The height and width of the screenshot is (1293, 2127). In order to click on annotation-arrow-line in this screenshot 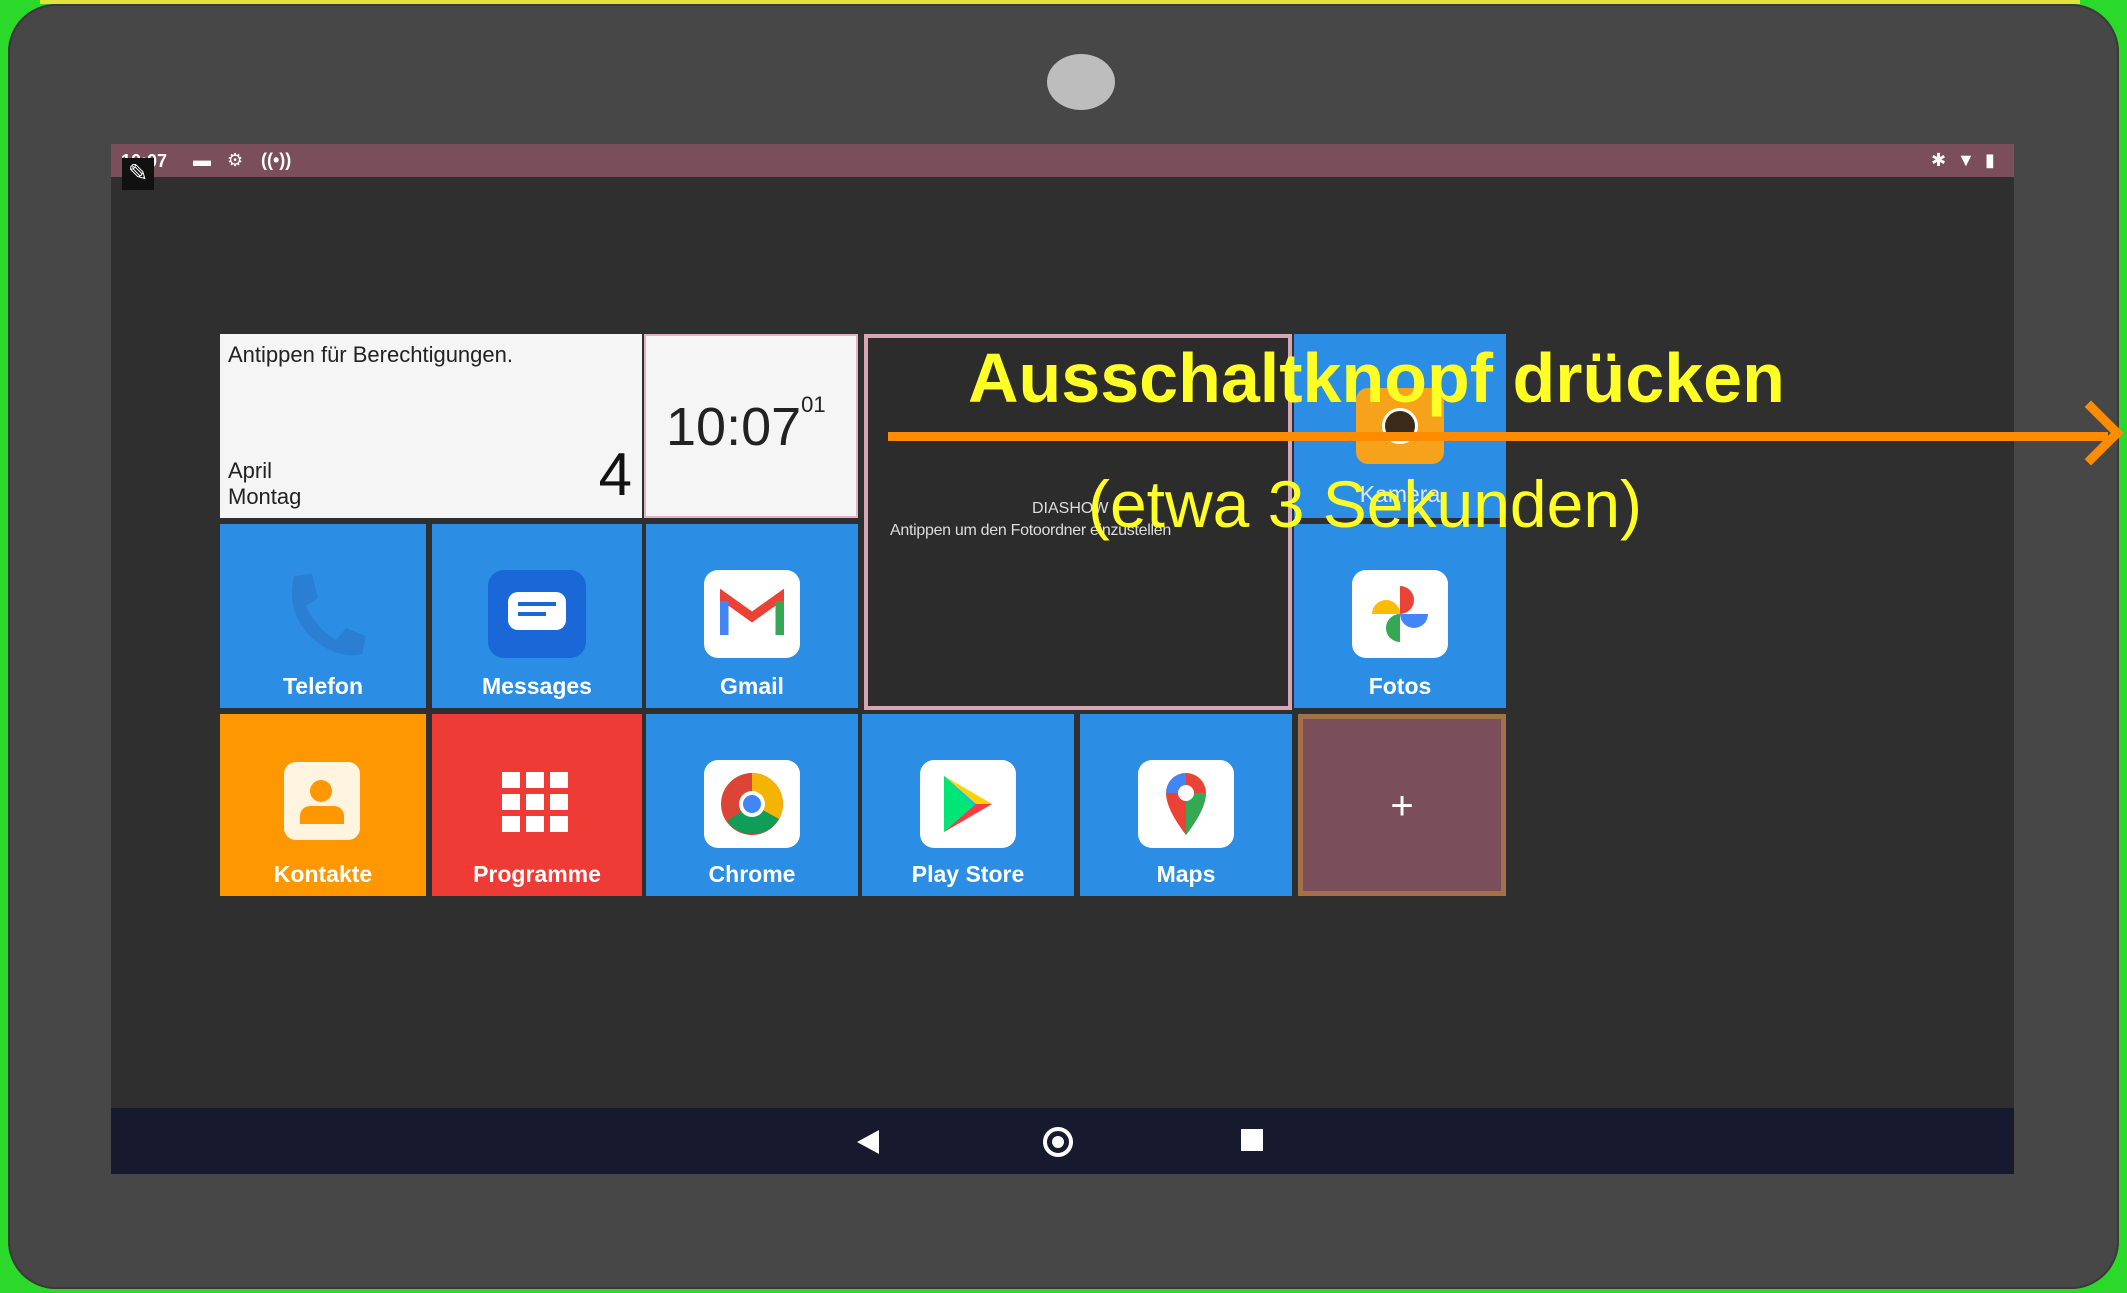, I will do `click(1498, 436)`.